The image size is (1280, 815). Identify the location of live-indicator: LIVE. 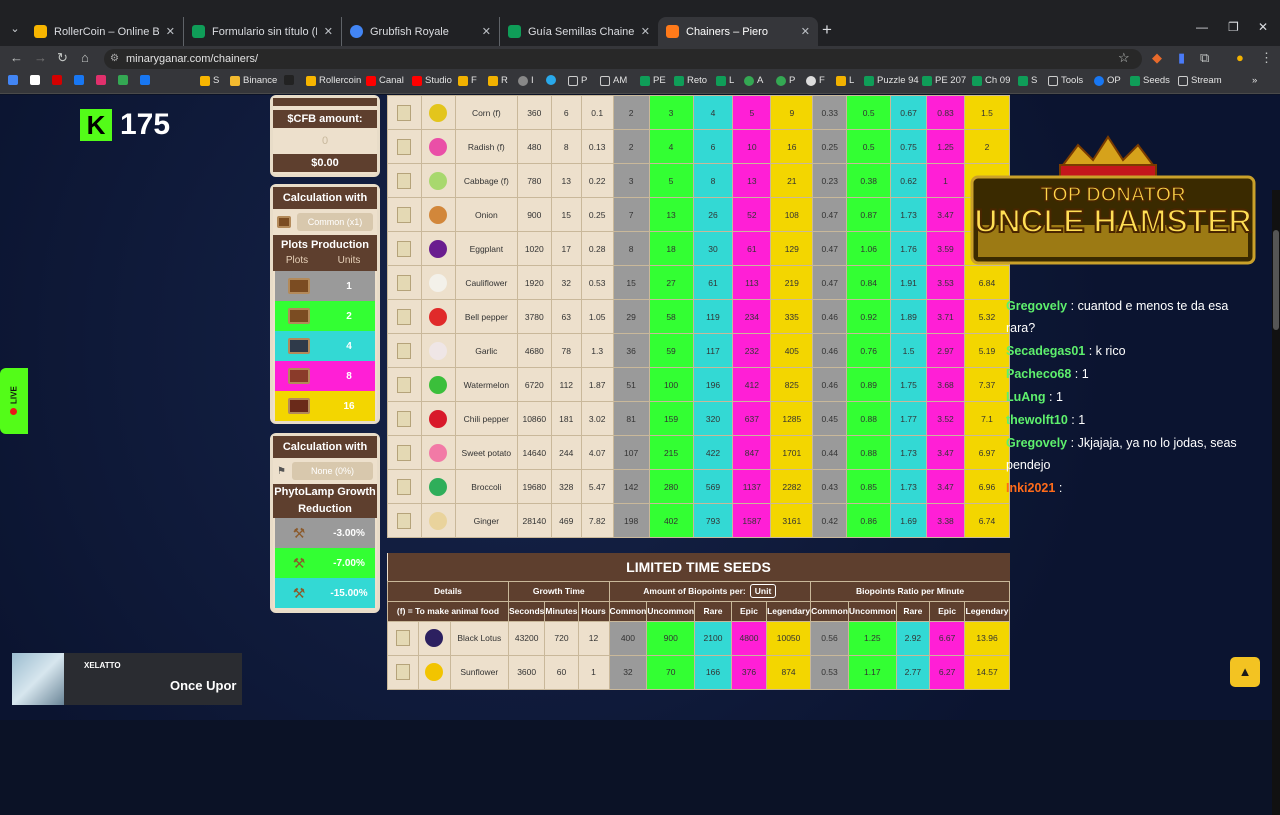
(14, 401).